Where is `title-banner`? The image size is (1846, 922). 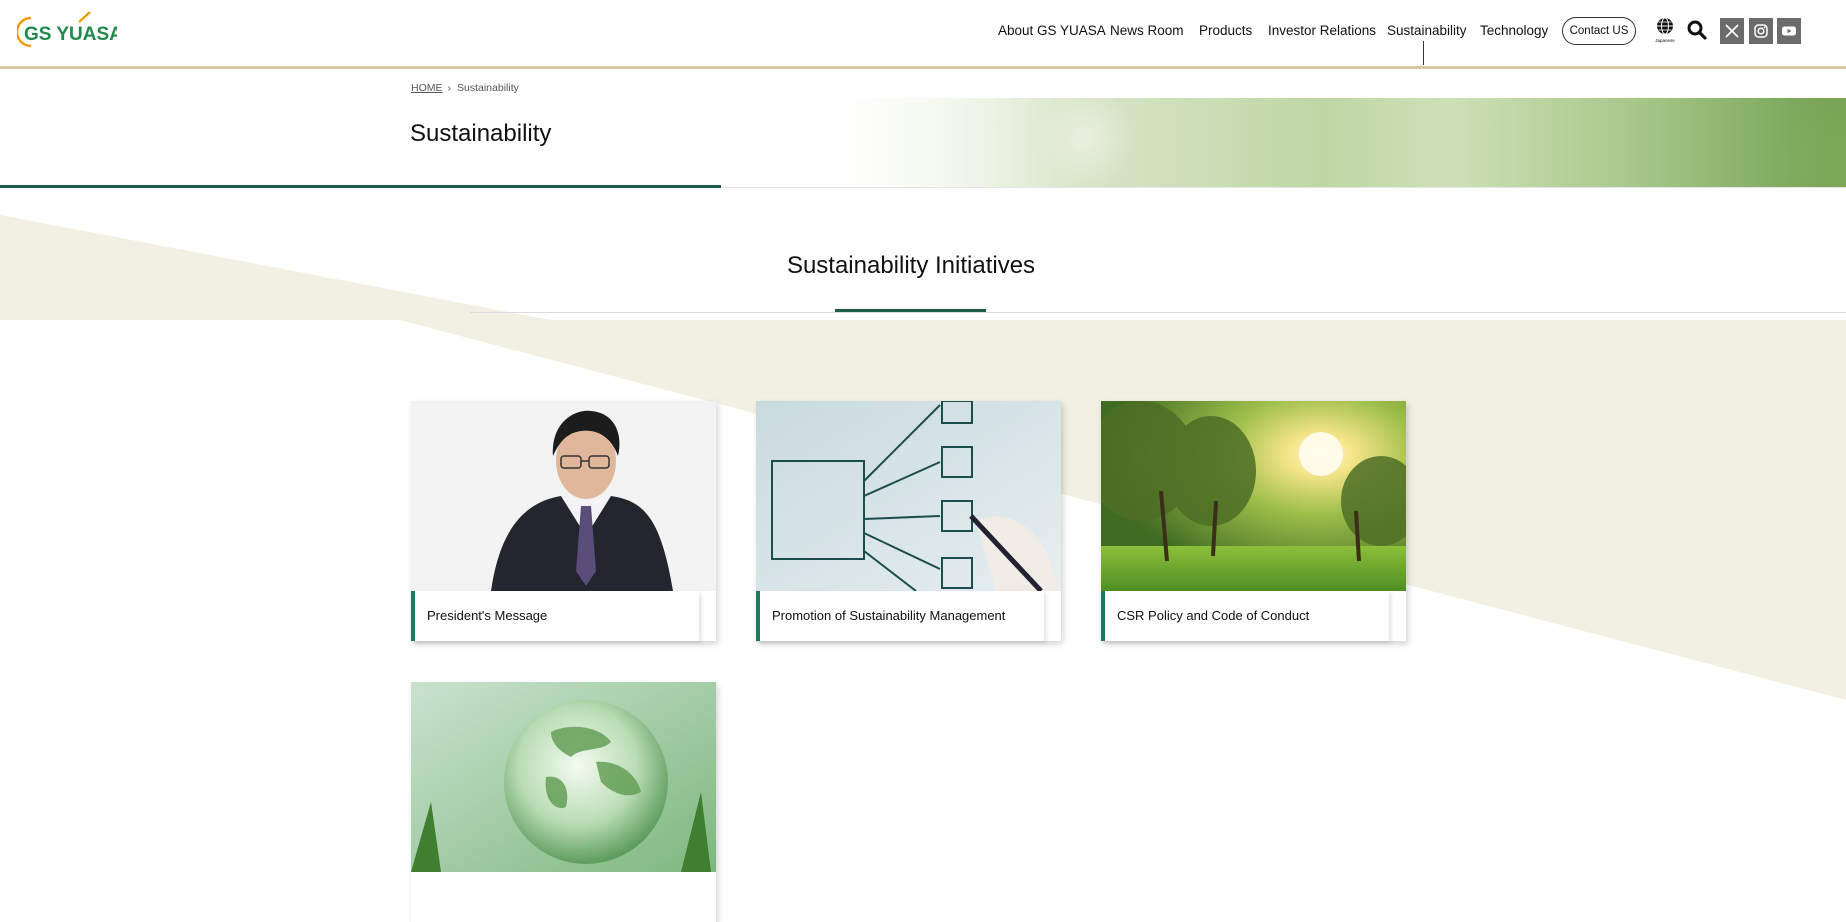
title-banner is located at coordinates (923, 143).